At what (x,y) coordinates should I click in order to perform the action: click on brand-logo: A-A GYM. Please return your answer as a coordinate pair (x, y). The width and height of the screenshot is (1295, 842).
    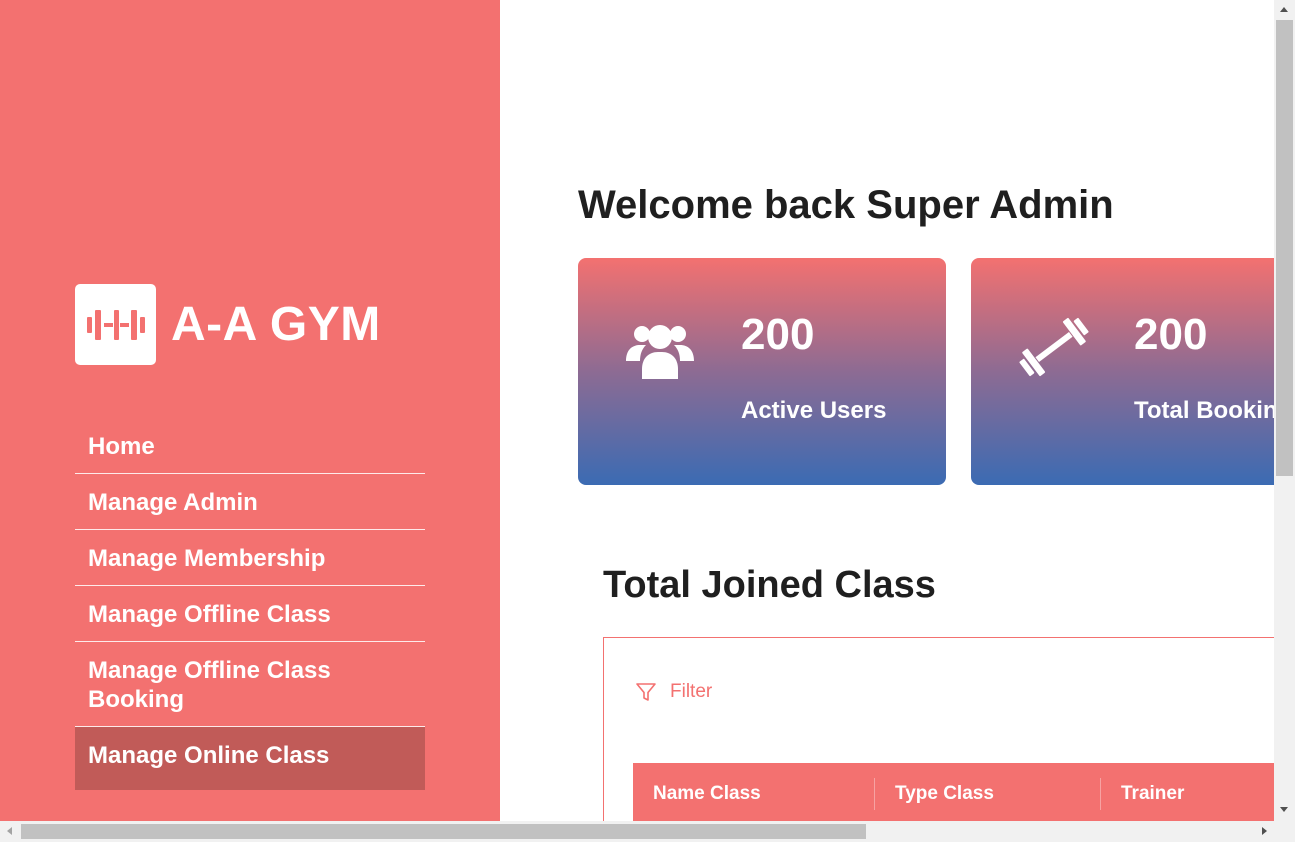
    Looking at the image, I should click on (228, 324).